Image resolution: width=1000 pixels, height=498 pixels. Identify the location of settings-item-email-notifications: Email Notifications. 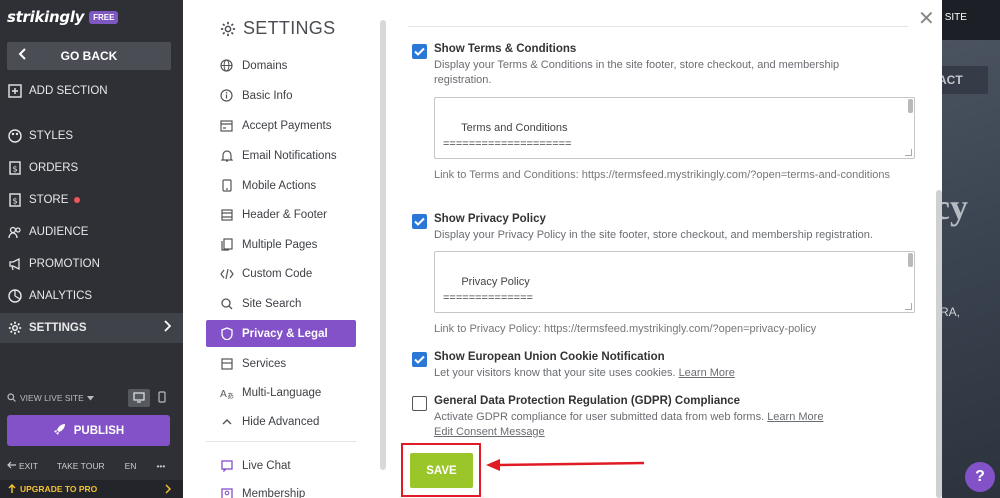
(281, 155).